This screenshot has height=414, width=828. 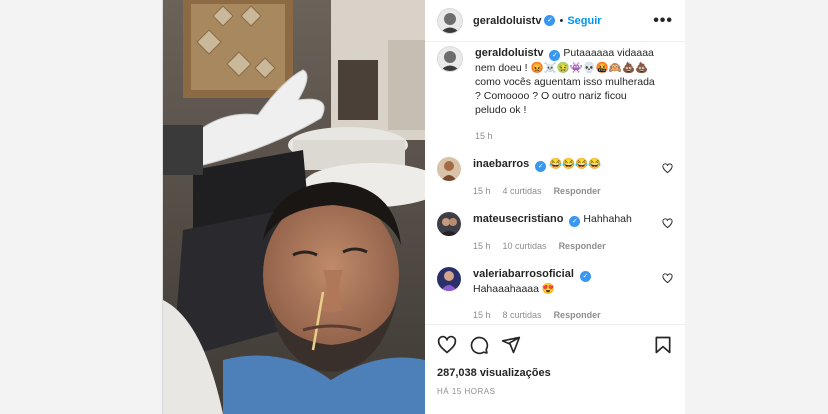 I want to click on comment-icon, so click(x=479, y=345).